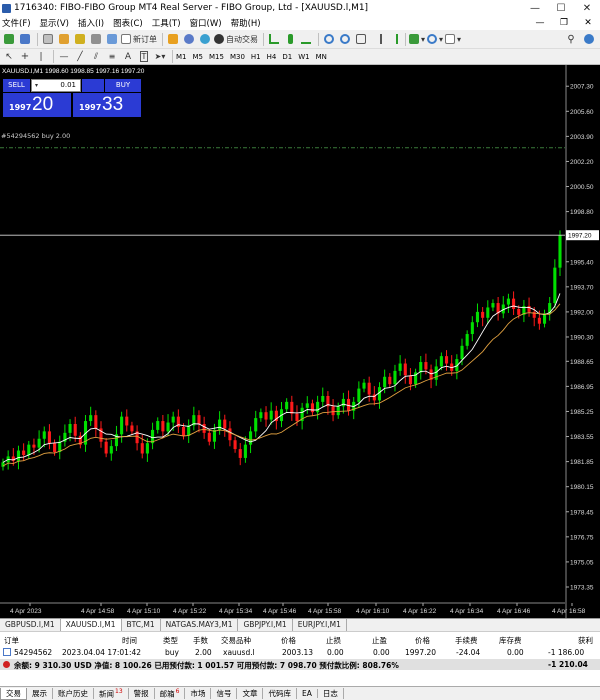  Describe the element at coordinates (9, 39) in the screenshot. I see `new-chart-button` at that location.